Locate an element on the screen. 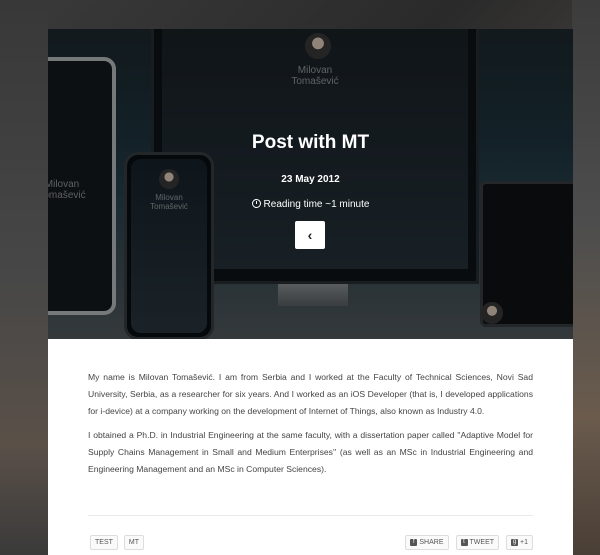 The height and width of the screenshot is (555, 600). facebook-share-label: SHARE is located at coordinates (431, 542).